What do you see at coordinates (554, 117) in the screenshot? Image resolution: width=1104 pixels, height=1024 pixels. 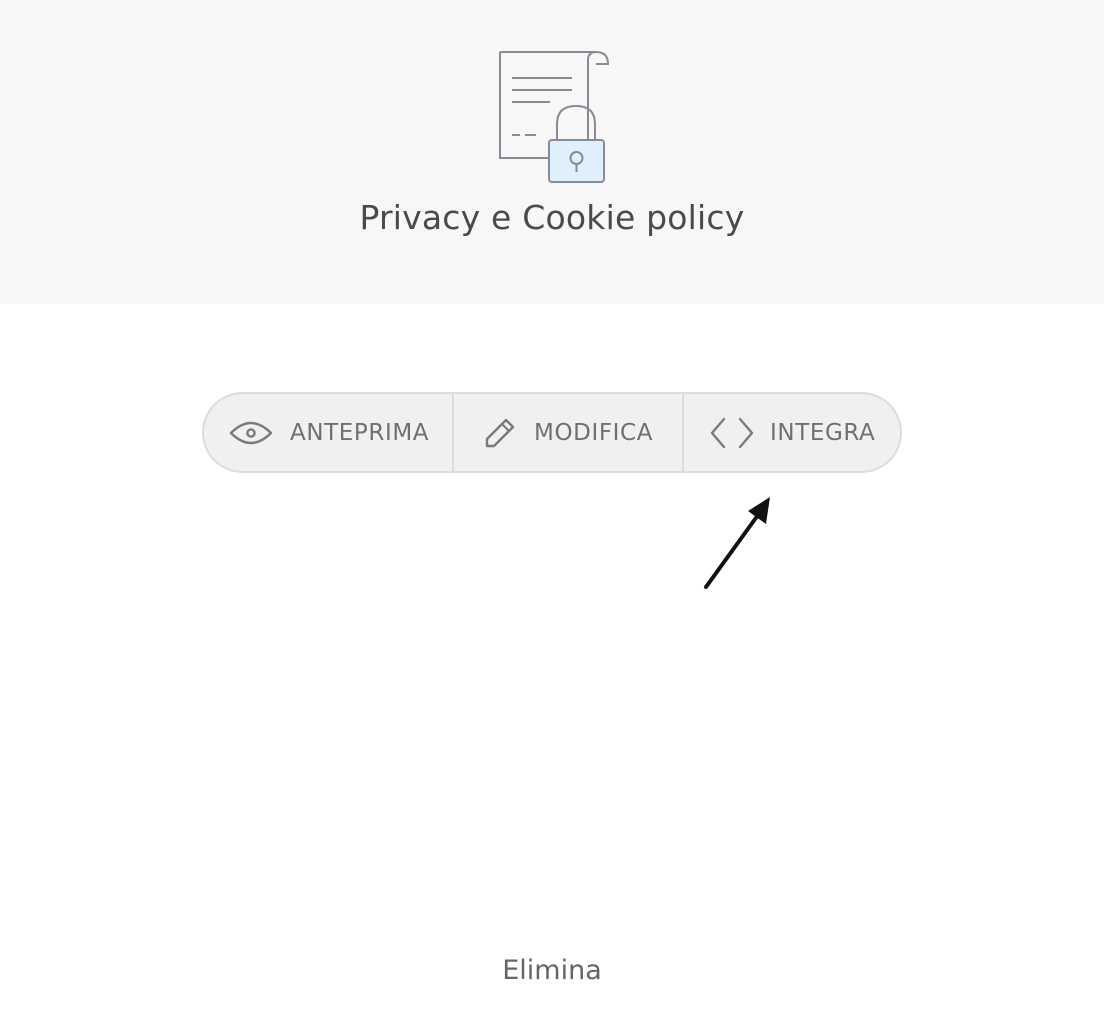 I see `document-lock-icon` at bounding box center [554, 117].